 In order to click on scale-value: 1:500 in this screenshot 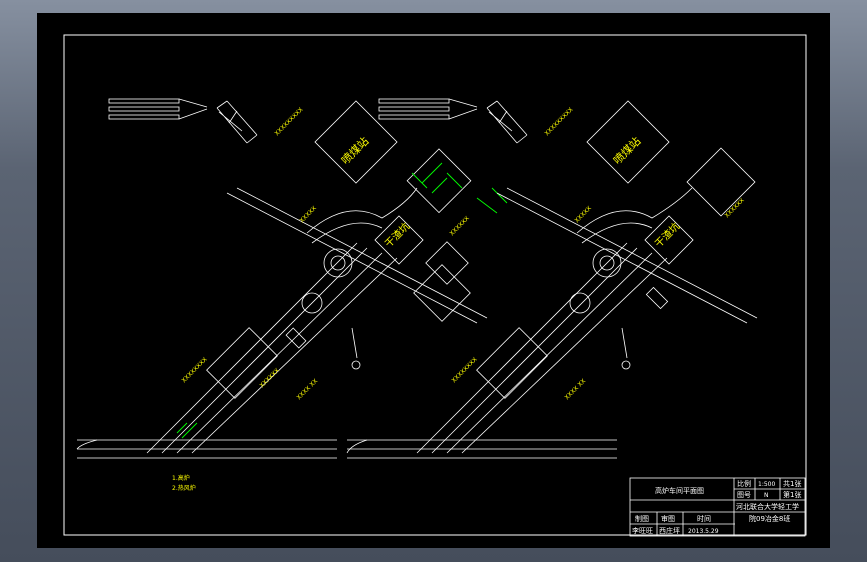, I will do `click(766, 484)`.